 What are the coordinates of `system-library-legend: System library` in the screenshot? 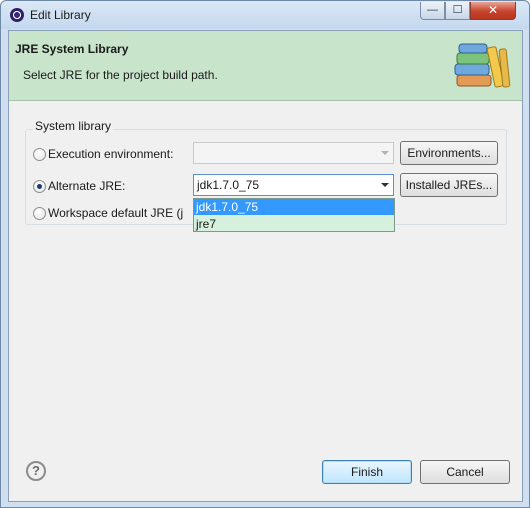 It's located at (73, 126).